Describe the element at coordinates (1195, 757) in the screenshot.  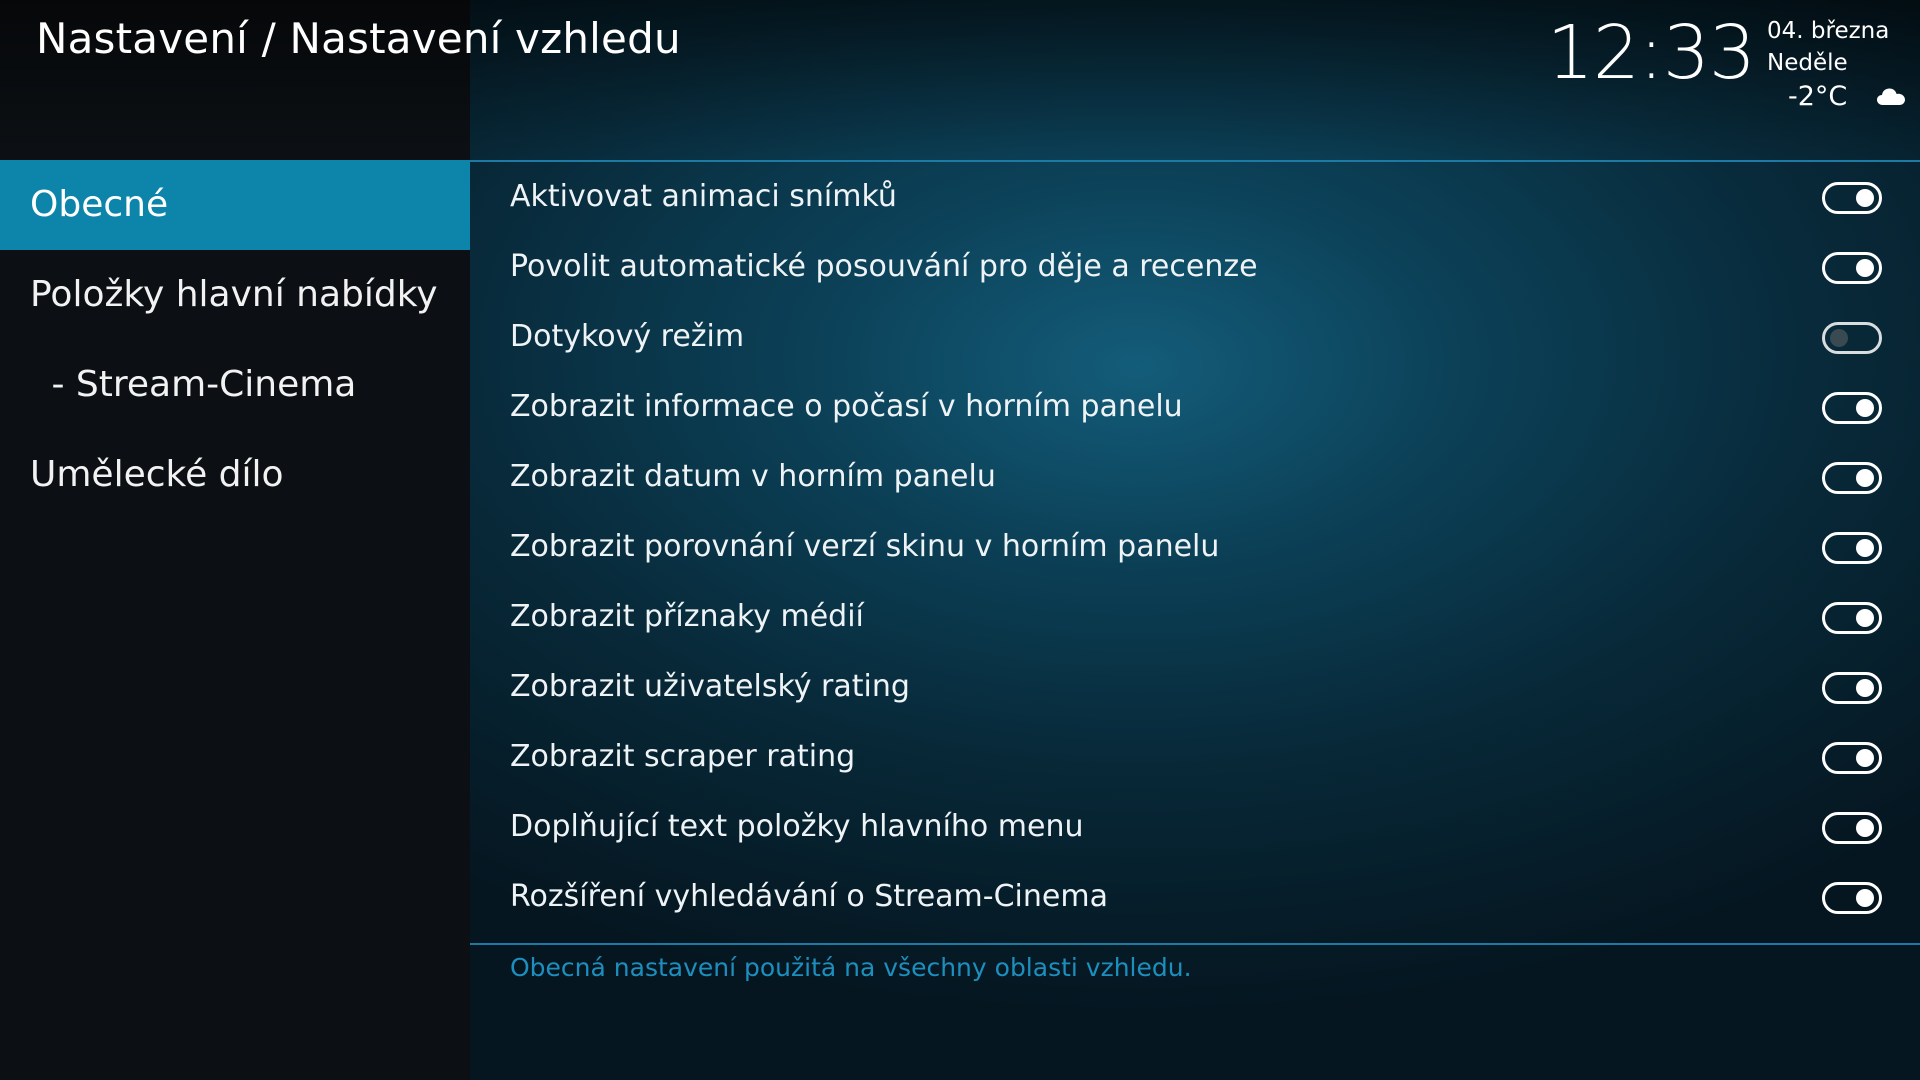
I see `setting-row: Zobrazit scraper rating` at that location.